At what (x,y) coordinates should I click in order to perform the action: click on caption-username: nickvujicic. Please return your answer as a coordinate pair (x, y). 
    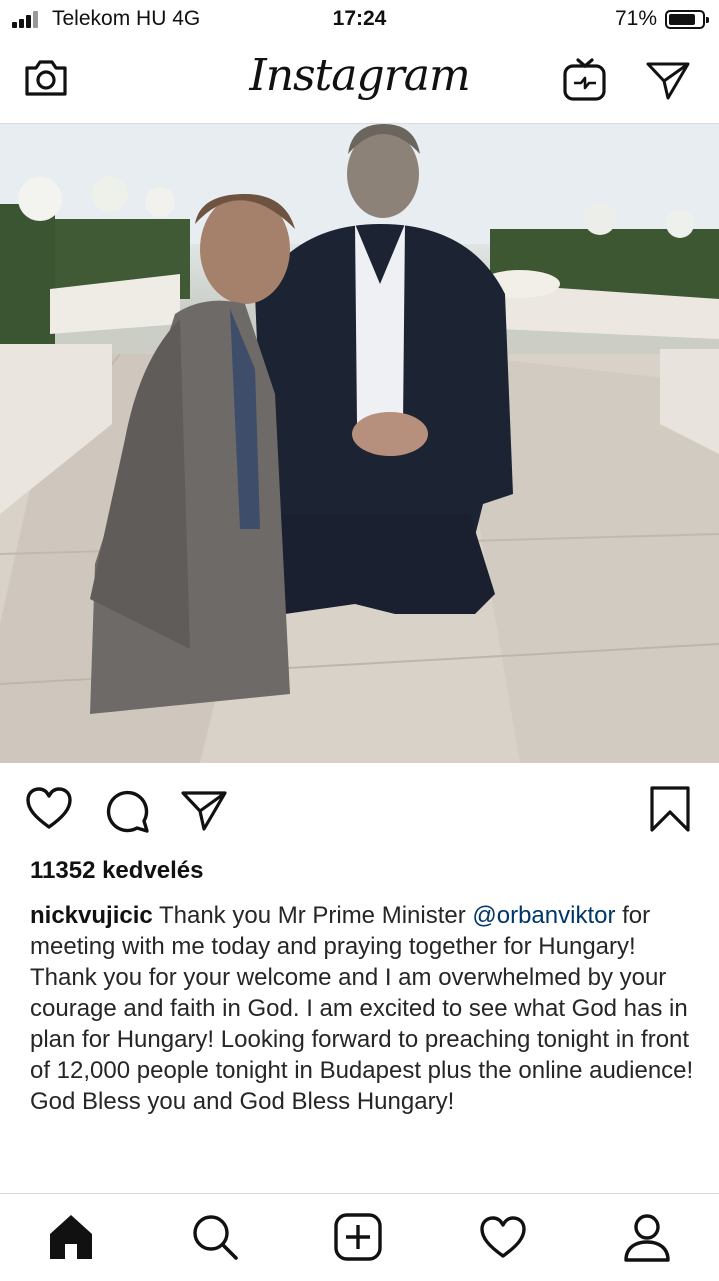
    Looking at the image, I should click on (91, 915).